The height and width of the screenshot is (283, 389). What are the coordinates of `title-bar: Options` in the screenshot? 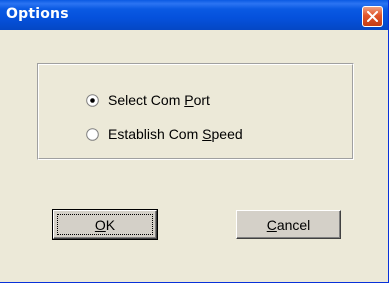 It's located at (194, 15).